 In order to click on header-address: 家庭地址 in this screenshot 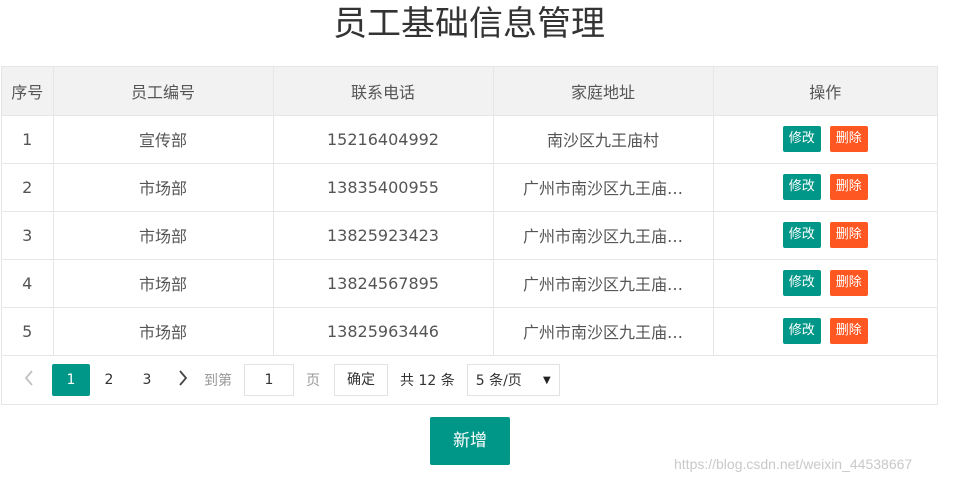, I will do `click(603, 91)`.